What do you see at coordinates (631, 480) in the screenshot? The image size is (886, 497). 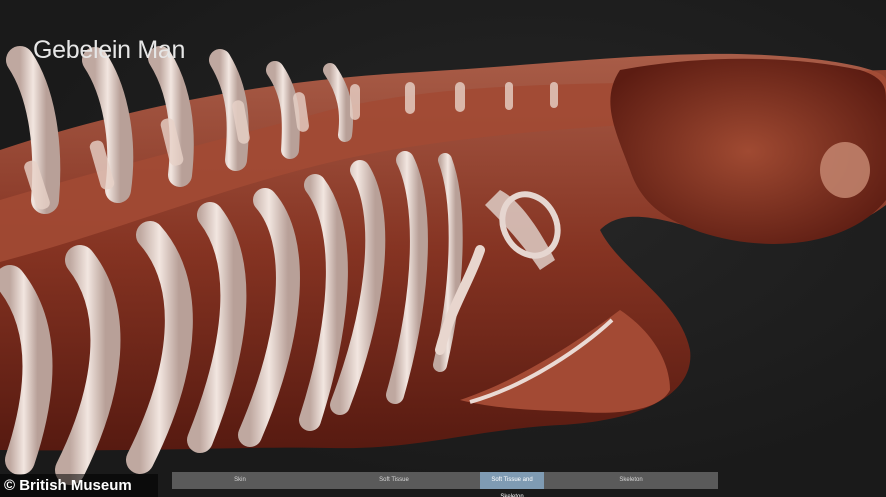 I see `mode-skeleton: Skeleton` at bounding box center [631, 480].